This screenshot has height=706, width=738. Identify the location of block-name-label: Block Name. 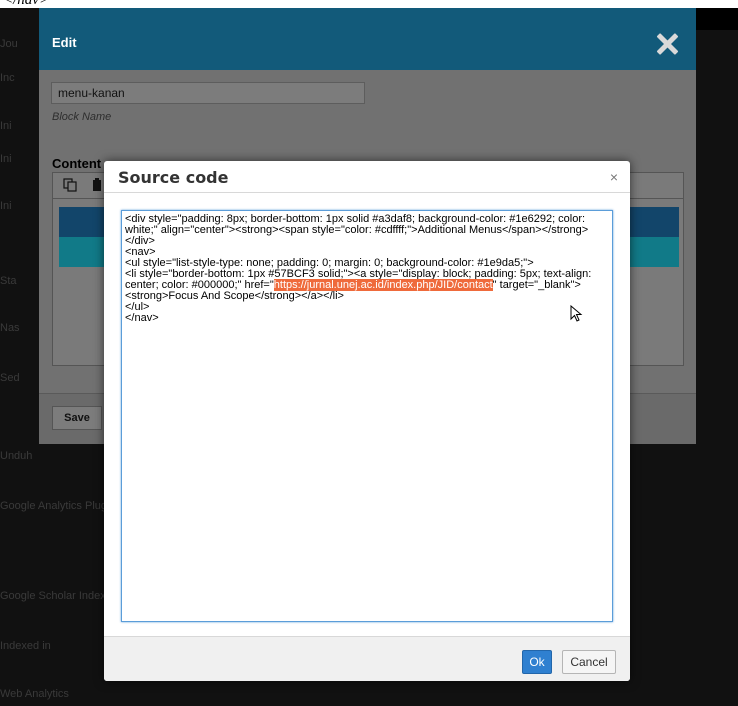
(82, 117).